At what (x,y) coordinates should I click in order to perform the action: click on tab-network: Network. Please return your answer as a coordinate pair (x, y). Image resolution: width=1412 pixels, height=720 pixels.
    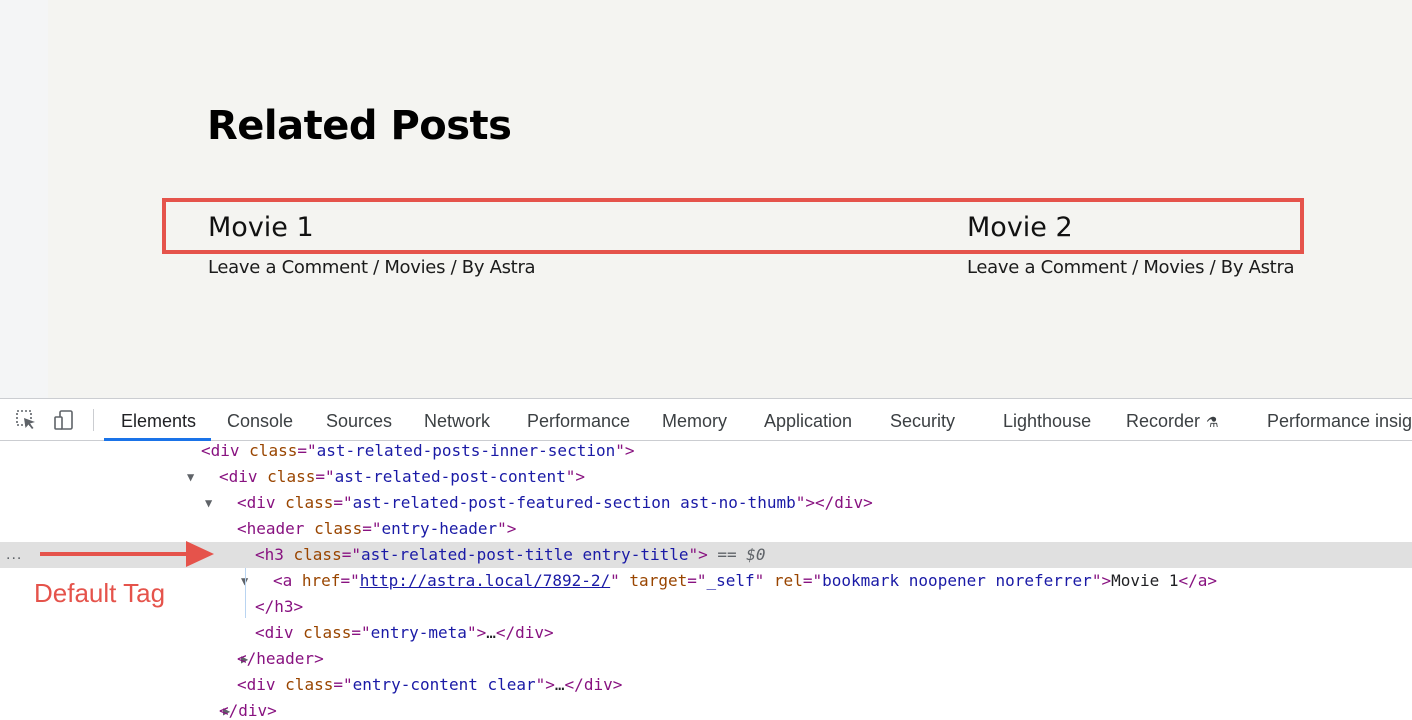
    Looking at the image, I should click on (457, 421).